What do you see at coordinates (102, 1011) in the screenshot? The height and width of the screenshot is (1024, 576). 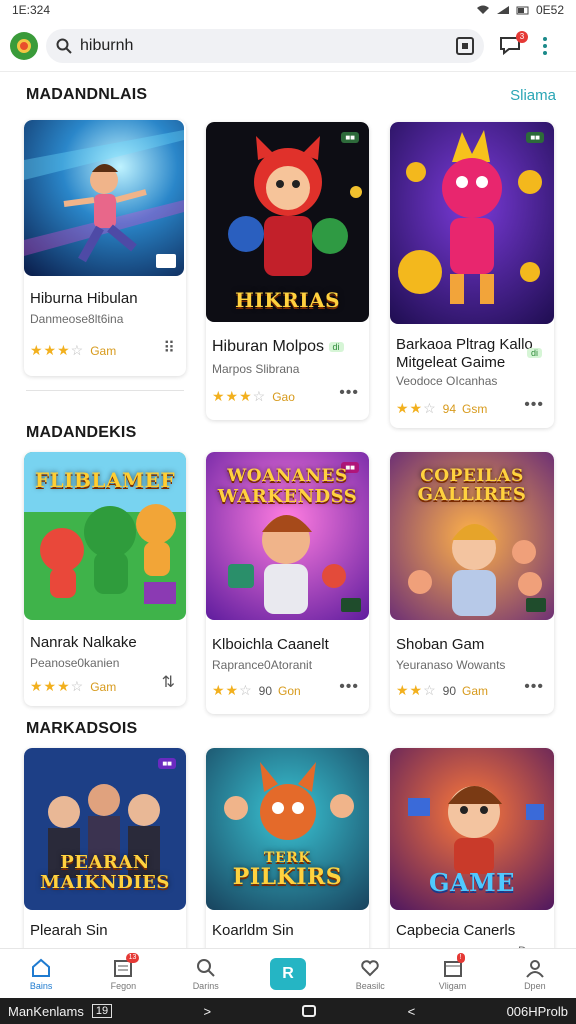 I see `system-nav-box: 19` at bounding box center [102, 1011].